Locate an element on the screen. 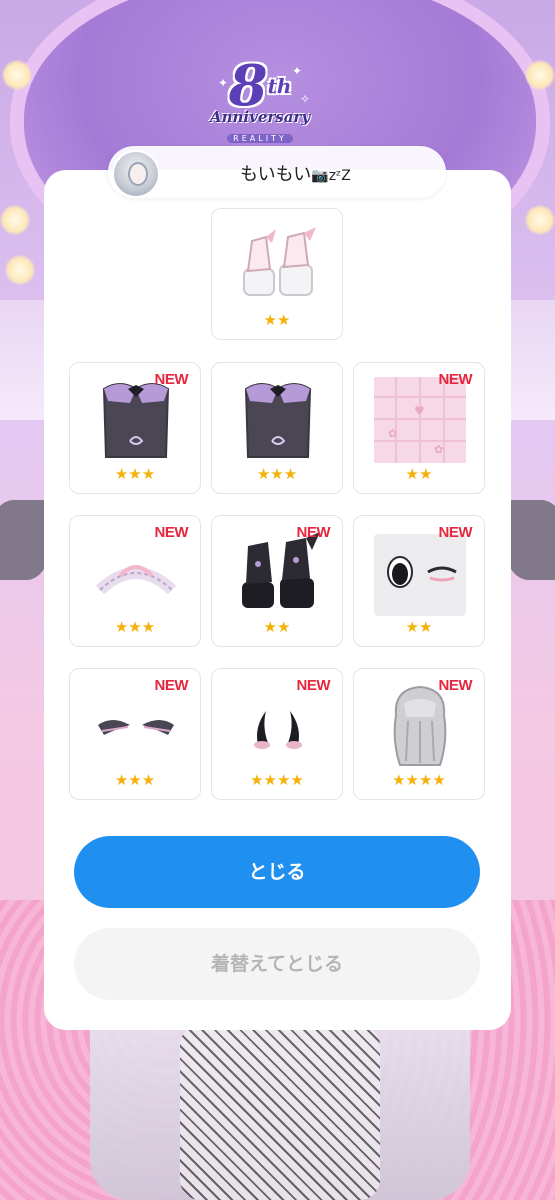 The width and height of the screenshot is (555, 1200). avatar-face-icon is located at coordinates (138, 174).